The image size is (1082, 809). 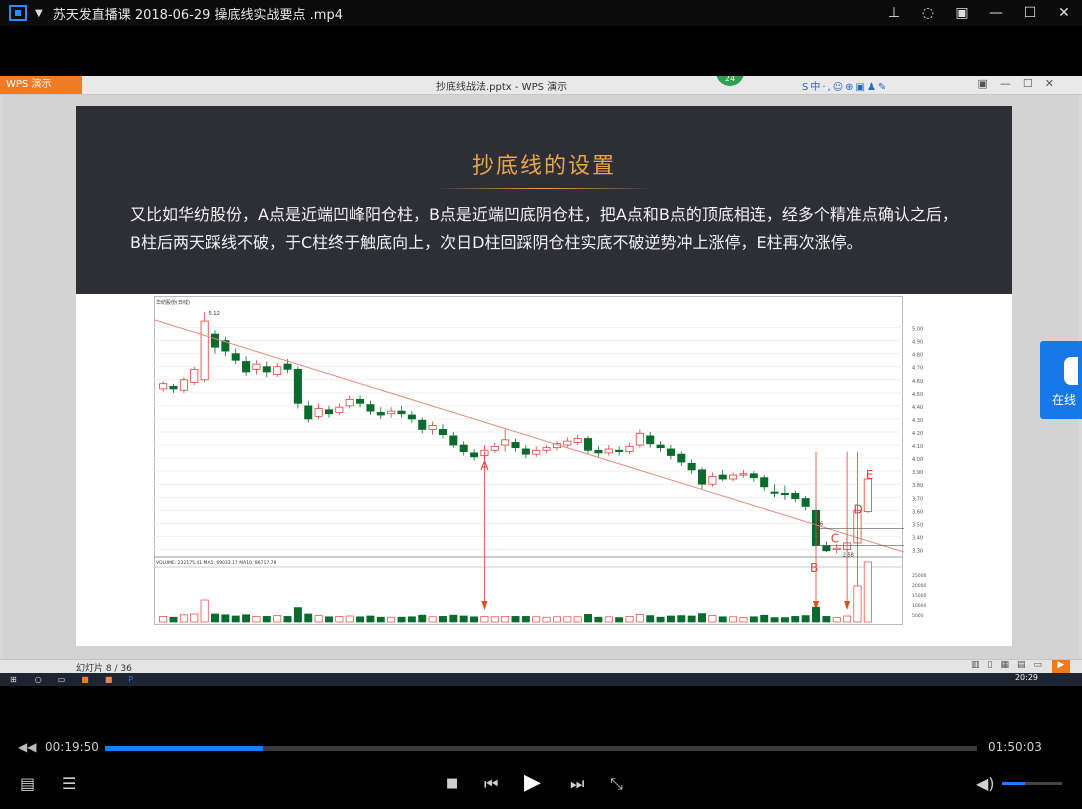 I want to click on rewind-icon: ◀◀, so click(x=27, y=747).